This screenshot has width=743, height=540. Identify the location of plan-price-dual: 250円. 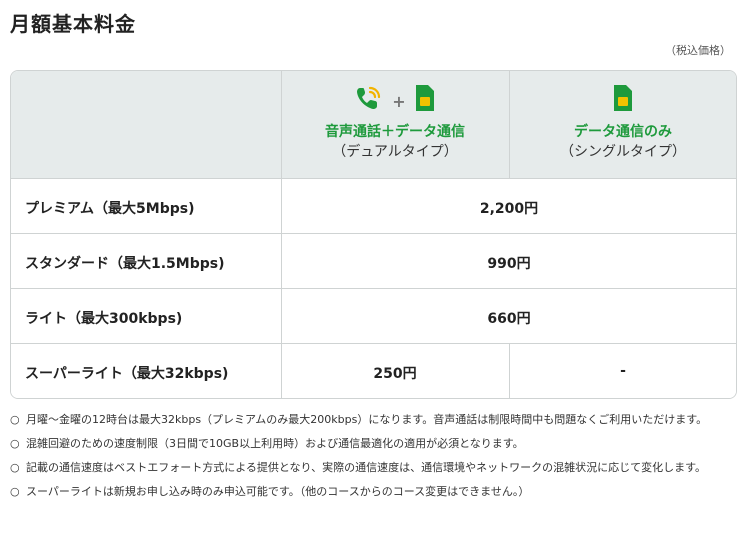
(395, 374).